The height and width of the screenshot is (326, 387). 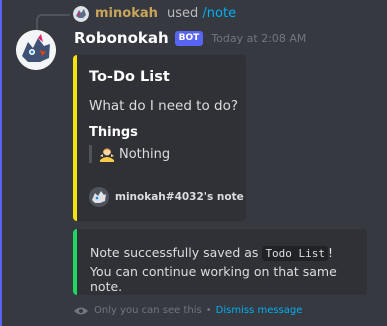 What do you see at coordinates (113, 132) in the screenshot?
I see `embed-field-name: Things` at bounding box center [113, 132].